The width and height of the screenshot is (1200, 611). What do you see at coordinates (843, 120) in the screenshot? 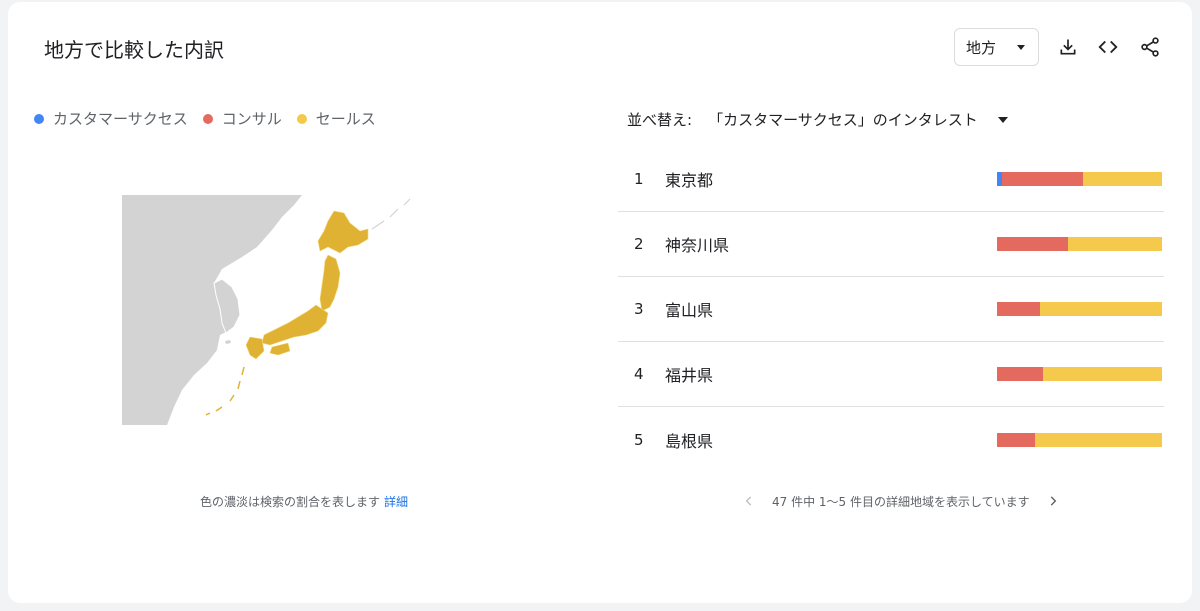
I see `sort-value: 「カスタマーサクセス」のインタレスト` at bounding box center [843, 120].